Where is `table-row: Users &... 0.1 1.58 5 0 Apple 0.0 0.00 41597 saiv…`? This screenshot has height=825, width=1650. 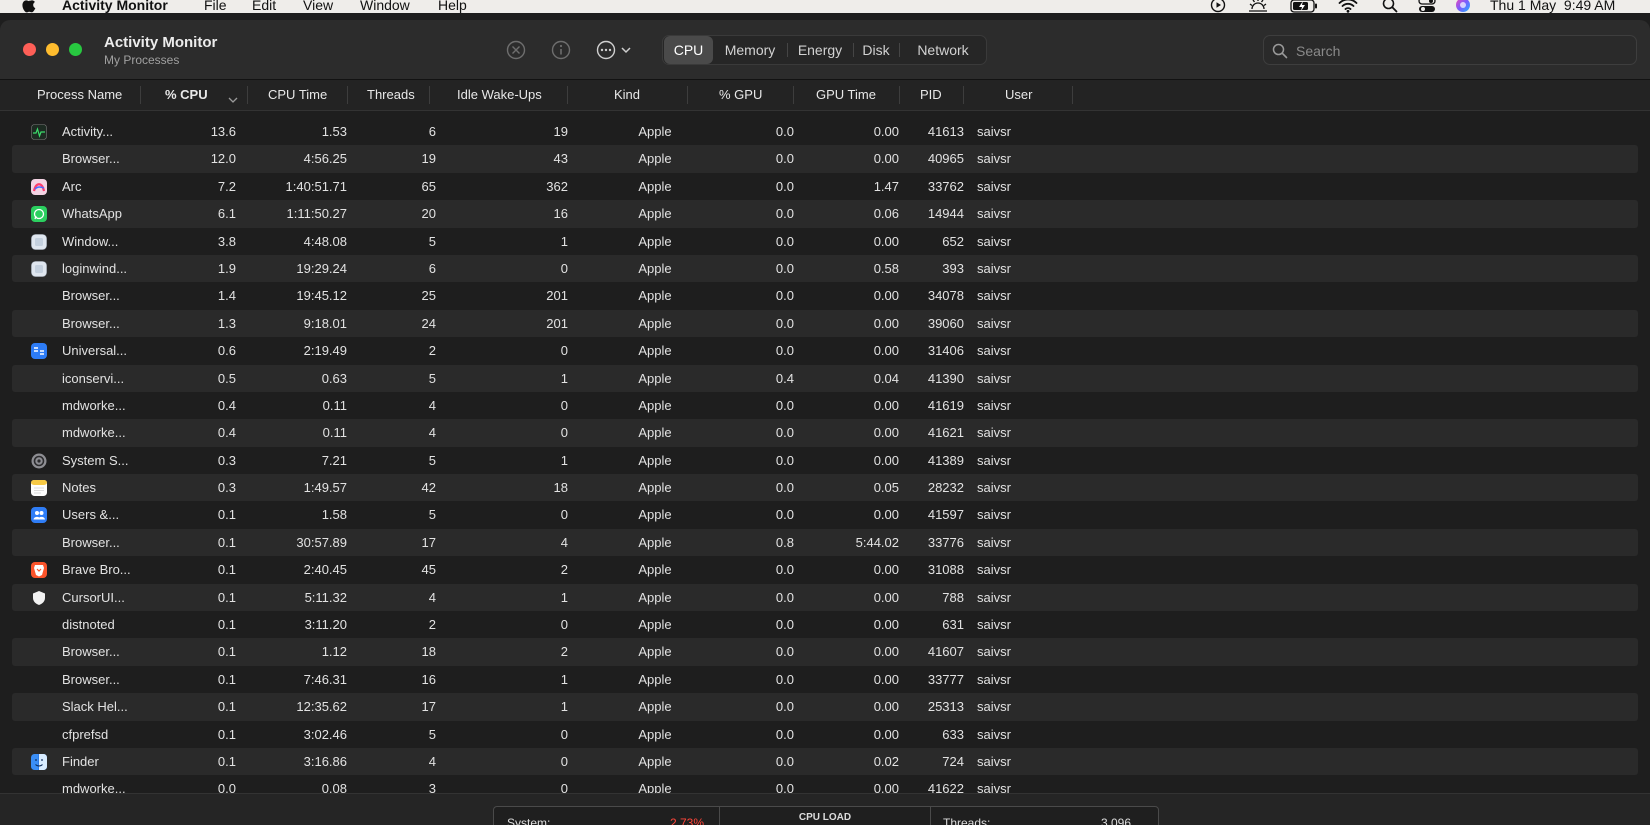 table-row: Users &... 0.1 1.58 5 0 Apple 0.0 0.00 41597 saiv… is located at coordinates (825, 514).